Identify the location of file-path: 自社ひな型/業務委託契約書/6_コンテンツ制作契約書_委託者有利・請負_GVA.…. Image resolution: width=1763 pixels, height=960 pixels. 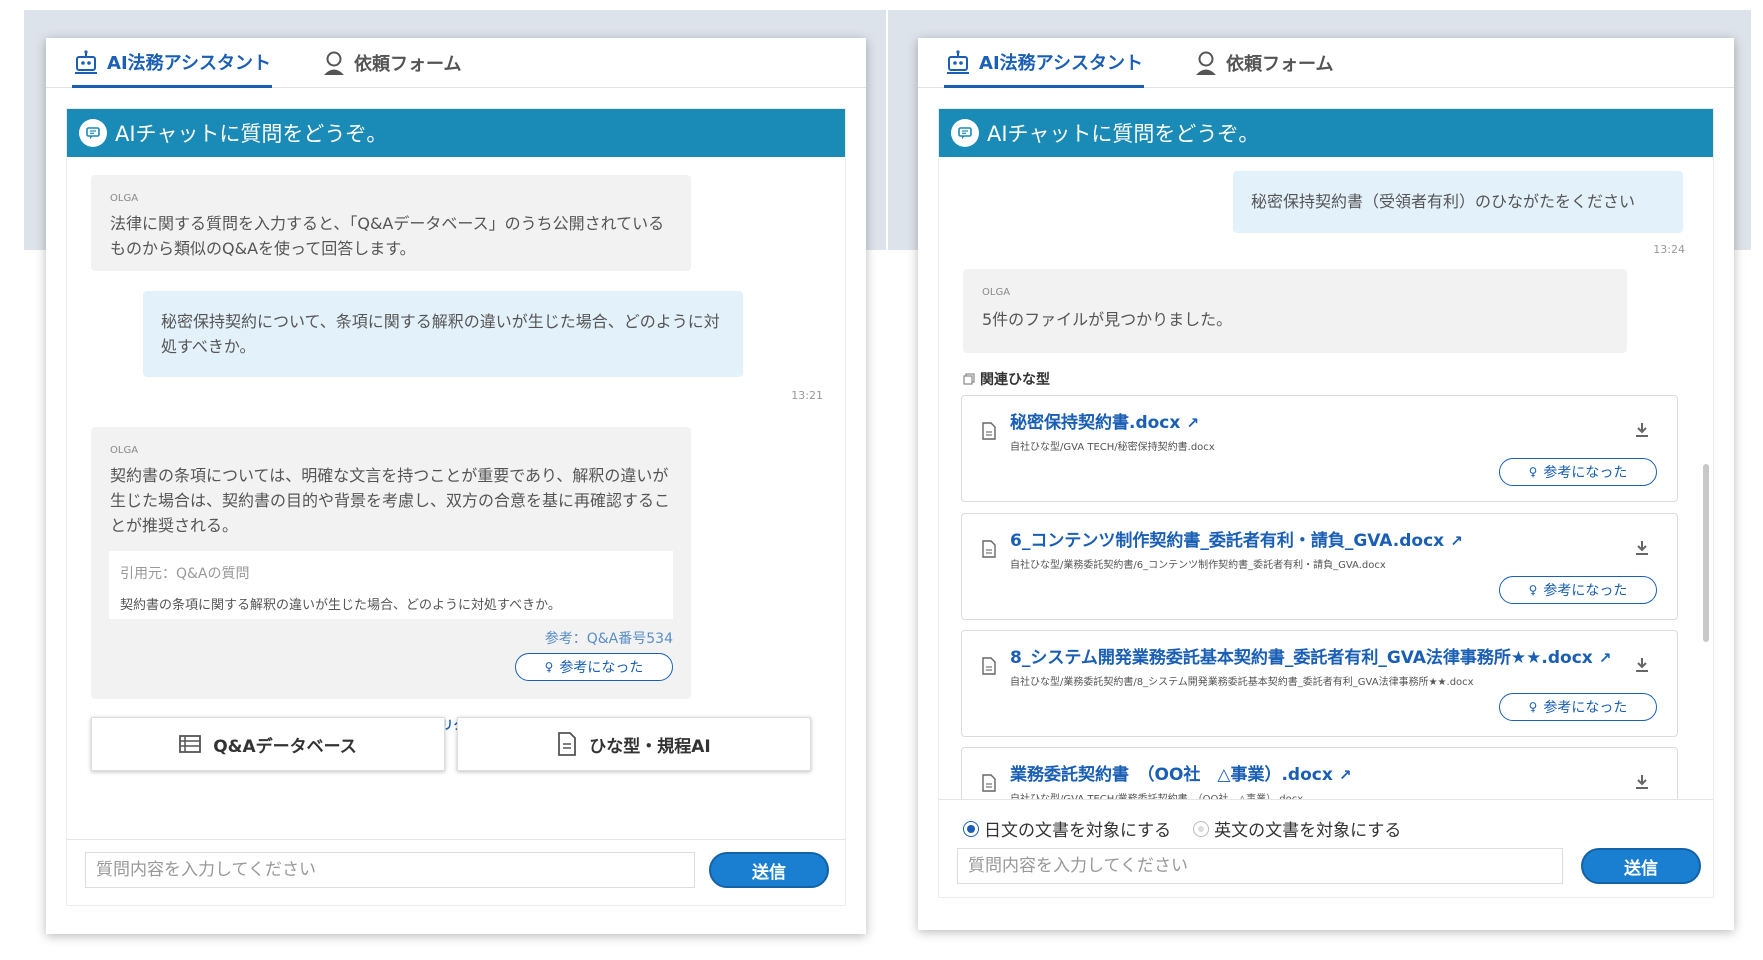
(1198, 565).